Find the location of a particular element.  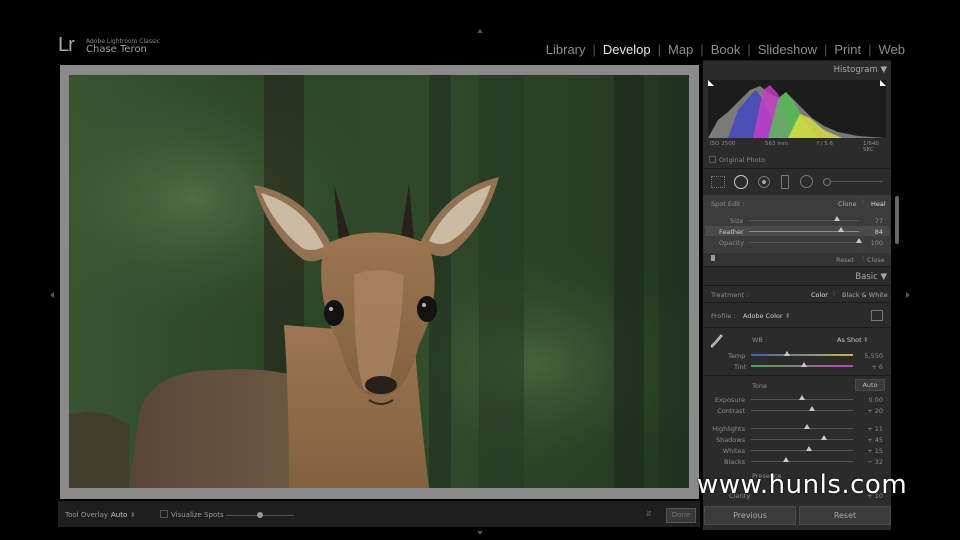

feather-slider-thumb is located at coordinates (841, 229).